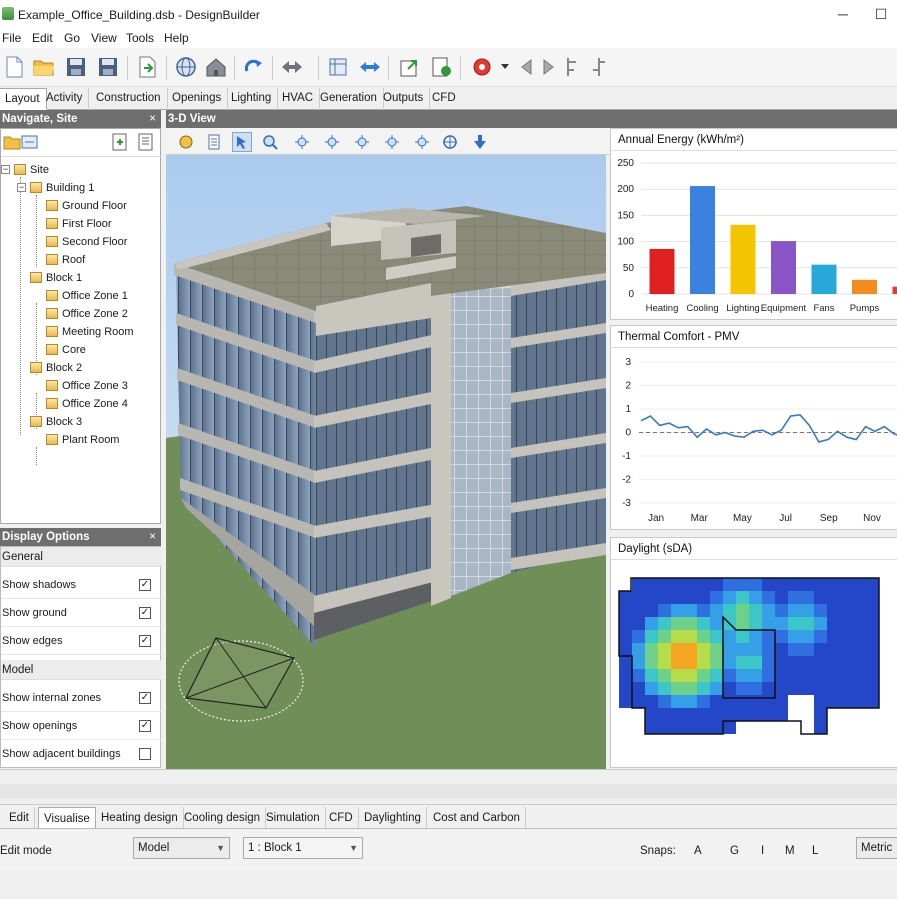 The width and height of the screenshot is (897, 899). What do you see at coordinates (56, 422) in the screenshot?
I see `tree-item: −Block 3` at bounding box center [56, 422].